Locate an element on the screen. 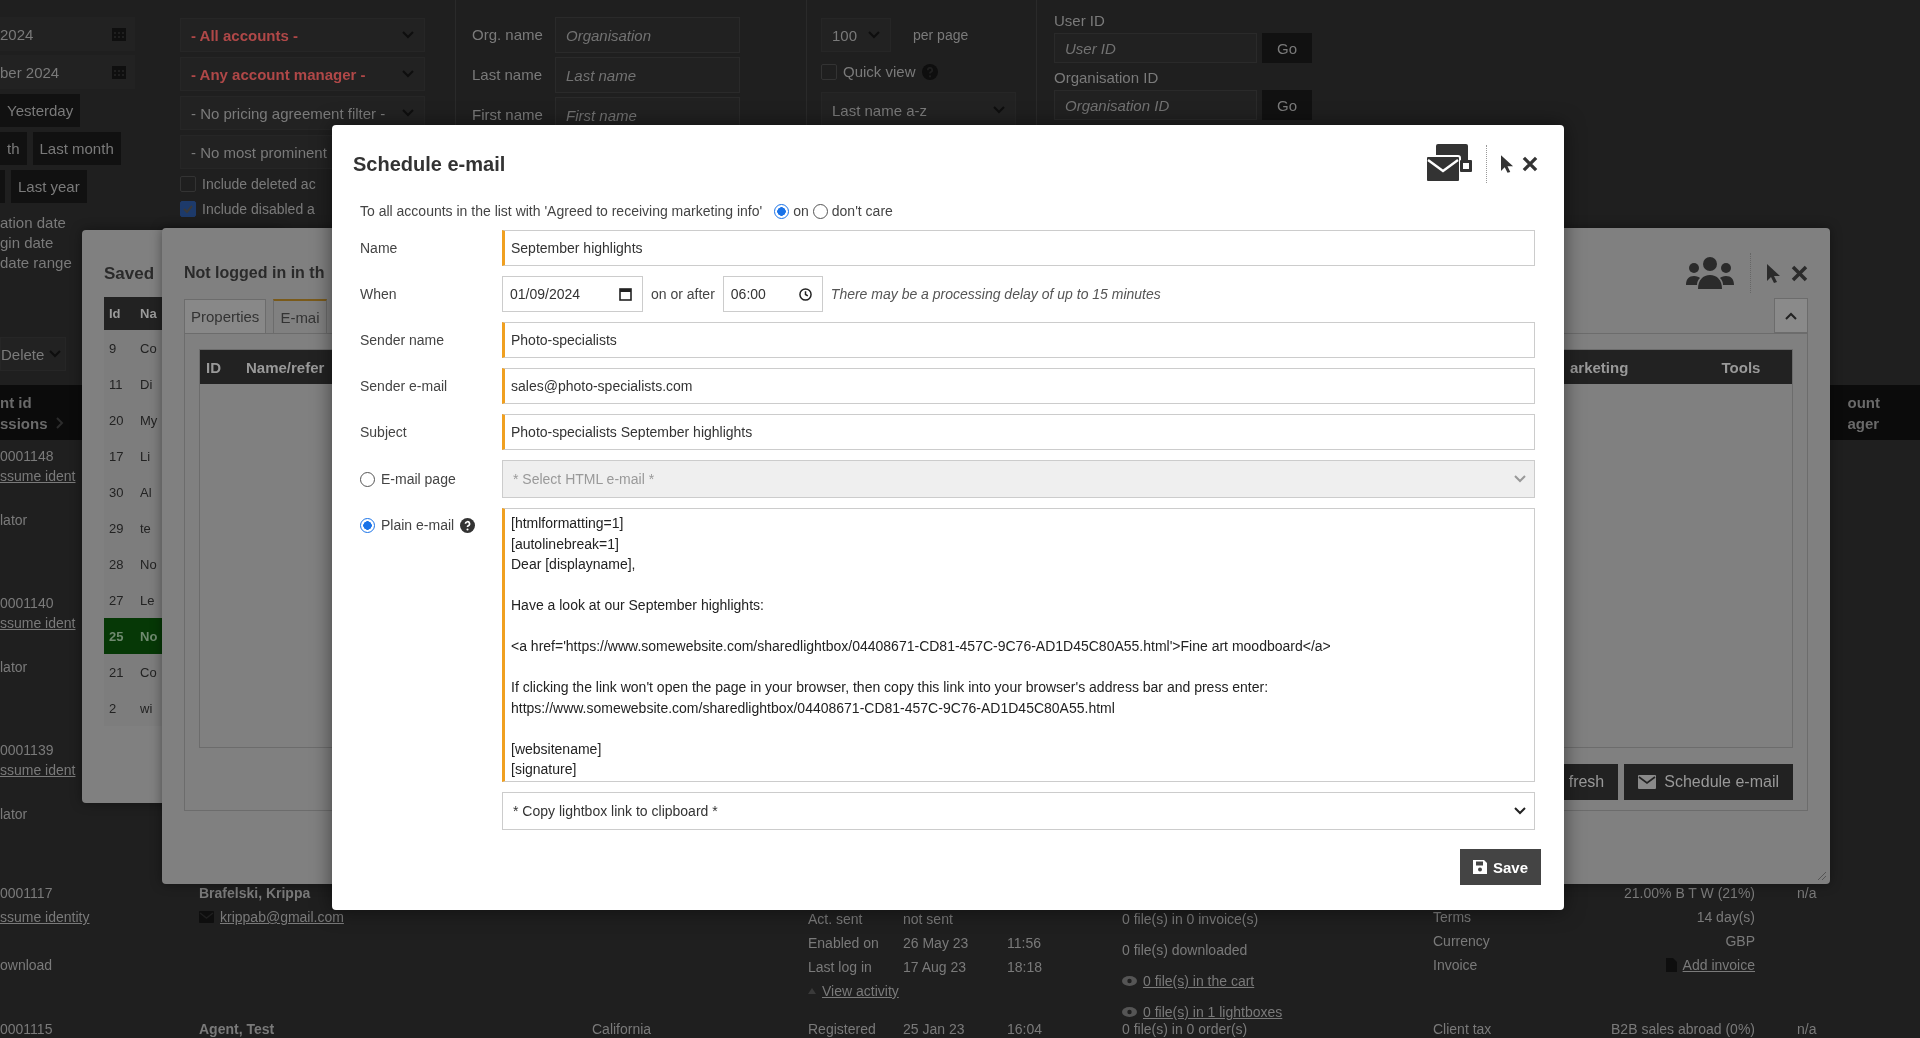 The image size is (1920, 1038). find-label: Organisation ID is located at coordinates (1107, 78).